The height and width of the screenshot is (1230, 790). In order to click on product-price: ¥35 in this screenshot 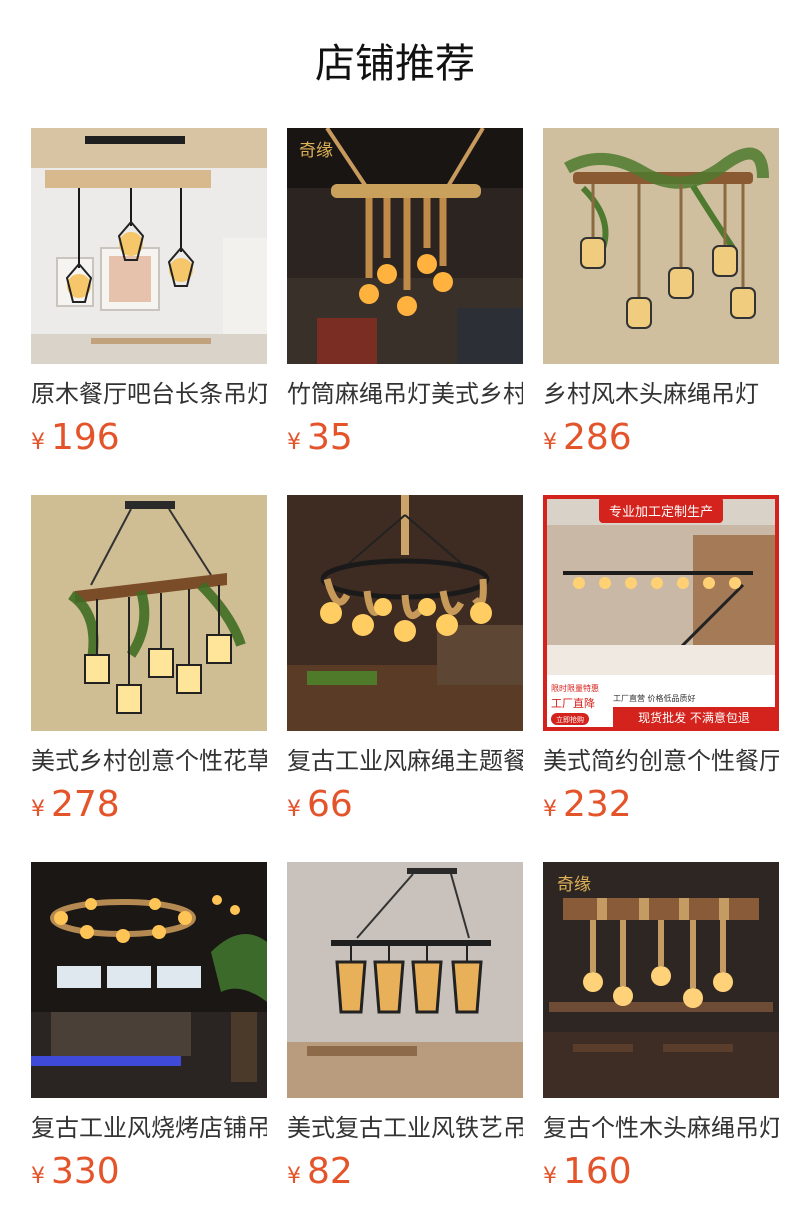, I will do `click(405, 441)`.